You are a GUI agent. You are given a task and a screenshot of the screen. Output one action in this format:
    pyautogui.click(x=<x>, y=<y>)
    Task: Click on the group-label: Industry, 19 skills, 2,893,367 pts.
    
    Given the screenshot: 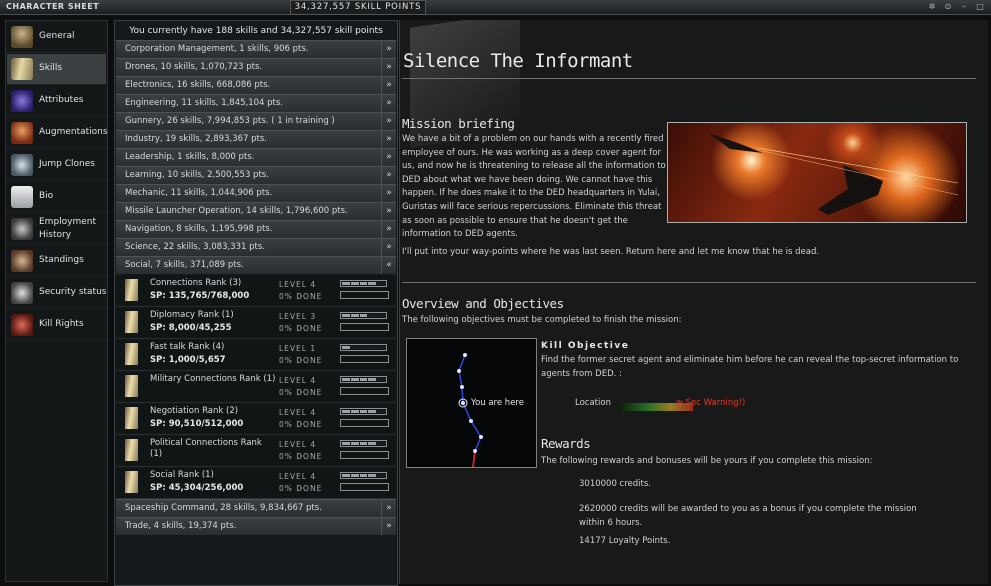 What is the action you would take?
    pyautogui.click(x=196, y=139)
    